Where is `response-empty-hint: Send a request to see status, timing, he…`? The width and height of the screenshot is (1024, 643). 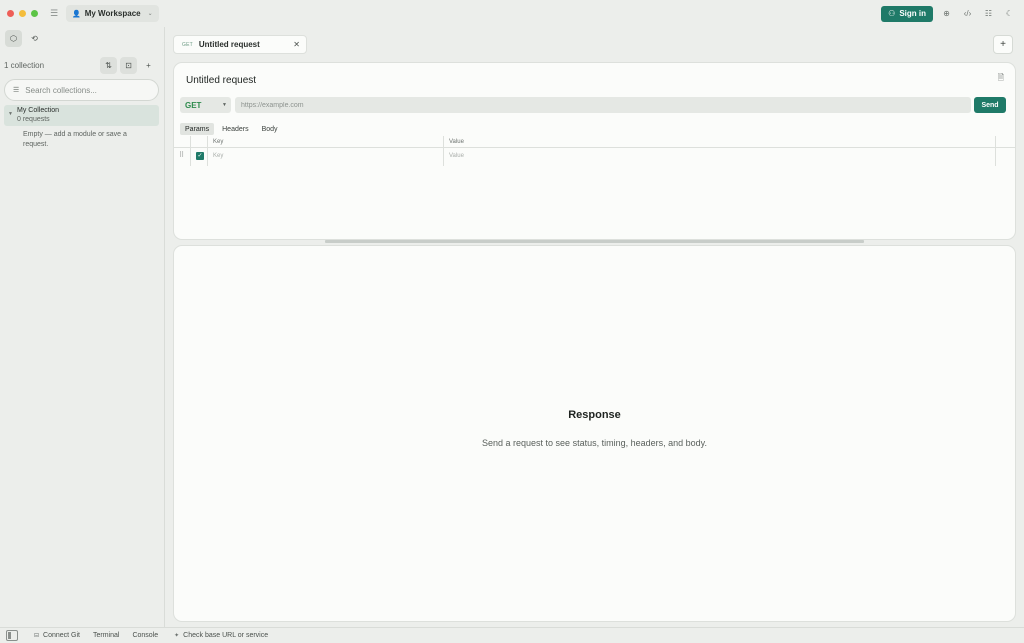
response-empty-hint: Send a request to see status, timing, he… is located at coordinates (594, 443).